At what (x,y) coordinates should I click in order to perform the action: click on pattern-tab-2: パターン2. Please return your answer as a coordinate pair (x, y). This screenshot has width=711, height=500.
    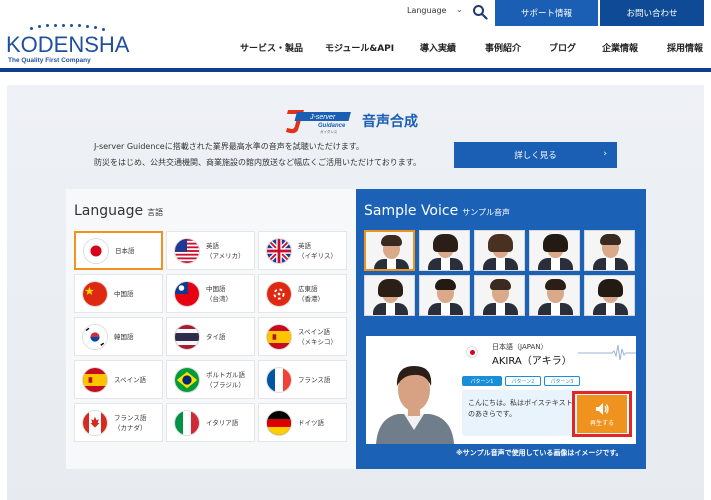
    Looking at the image, I should click on (523, 381).